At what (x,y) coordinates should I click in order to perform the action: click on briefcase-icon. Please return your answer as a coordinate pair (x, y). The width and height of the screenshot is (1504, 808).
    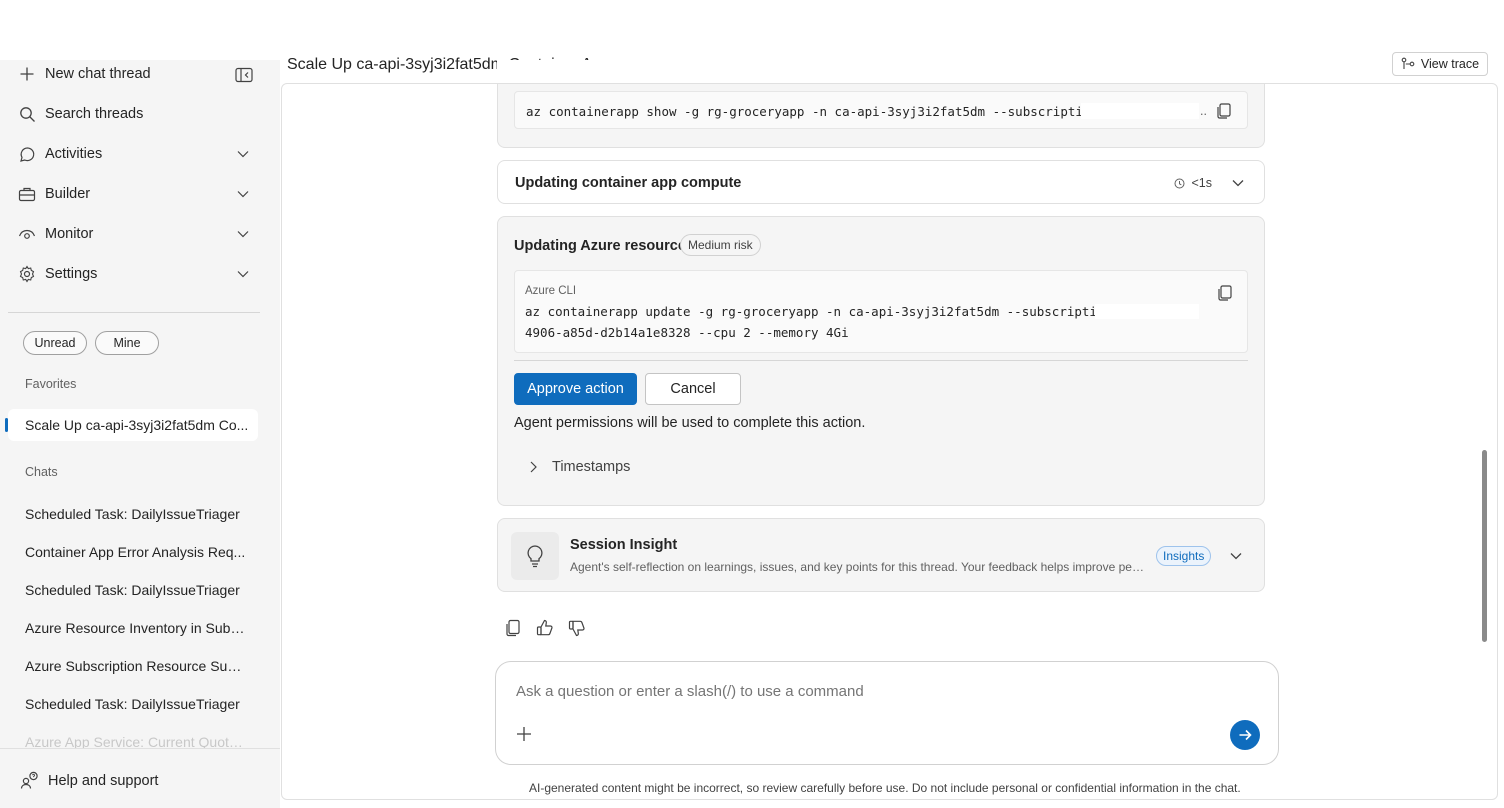
    Looking at the image, I should click on (27, 194).